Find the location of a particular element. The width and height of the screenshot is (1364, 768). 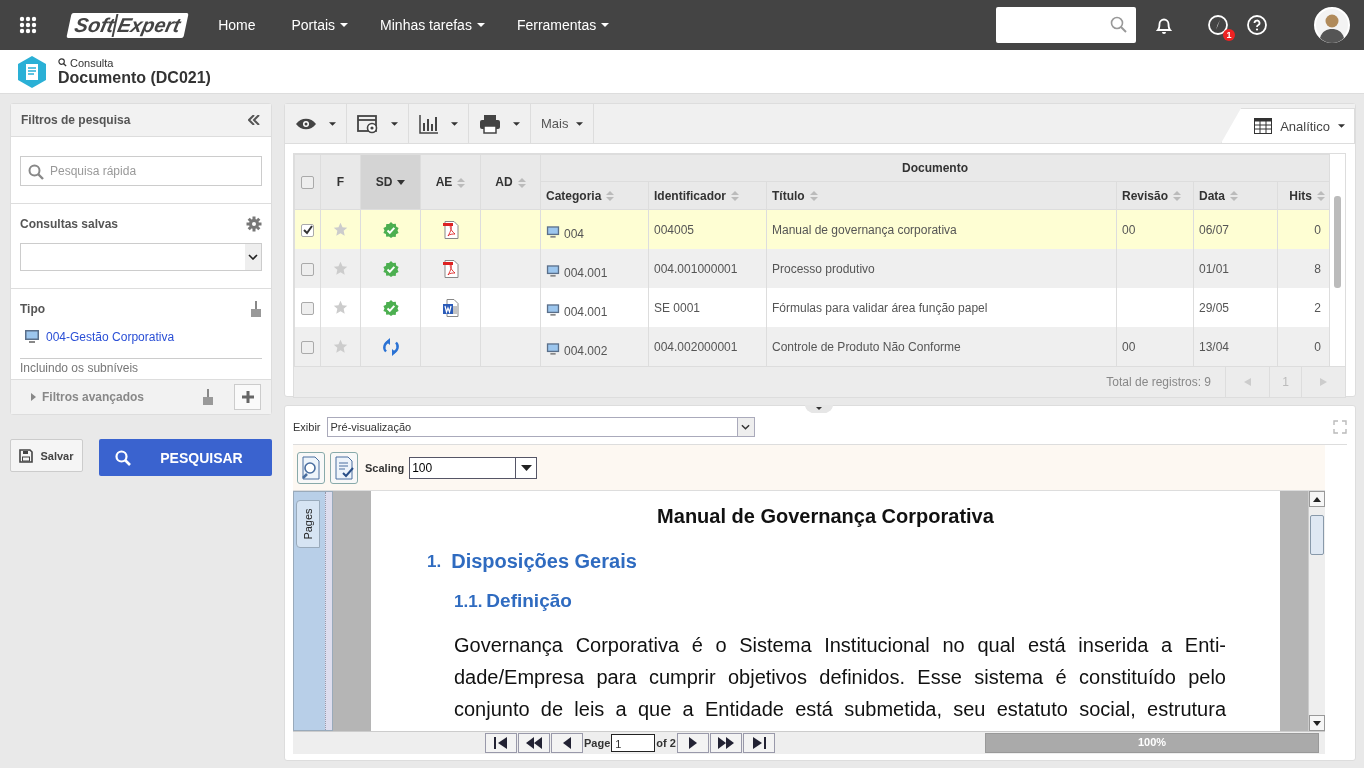

double-left-arrow-icon is located at coordinates (534, 743).